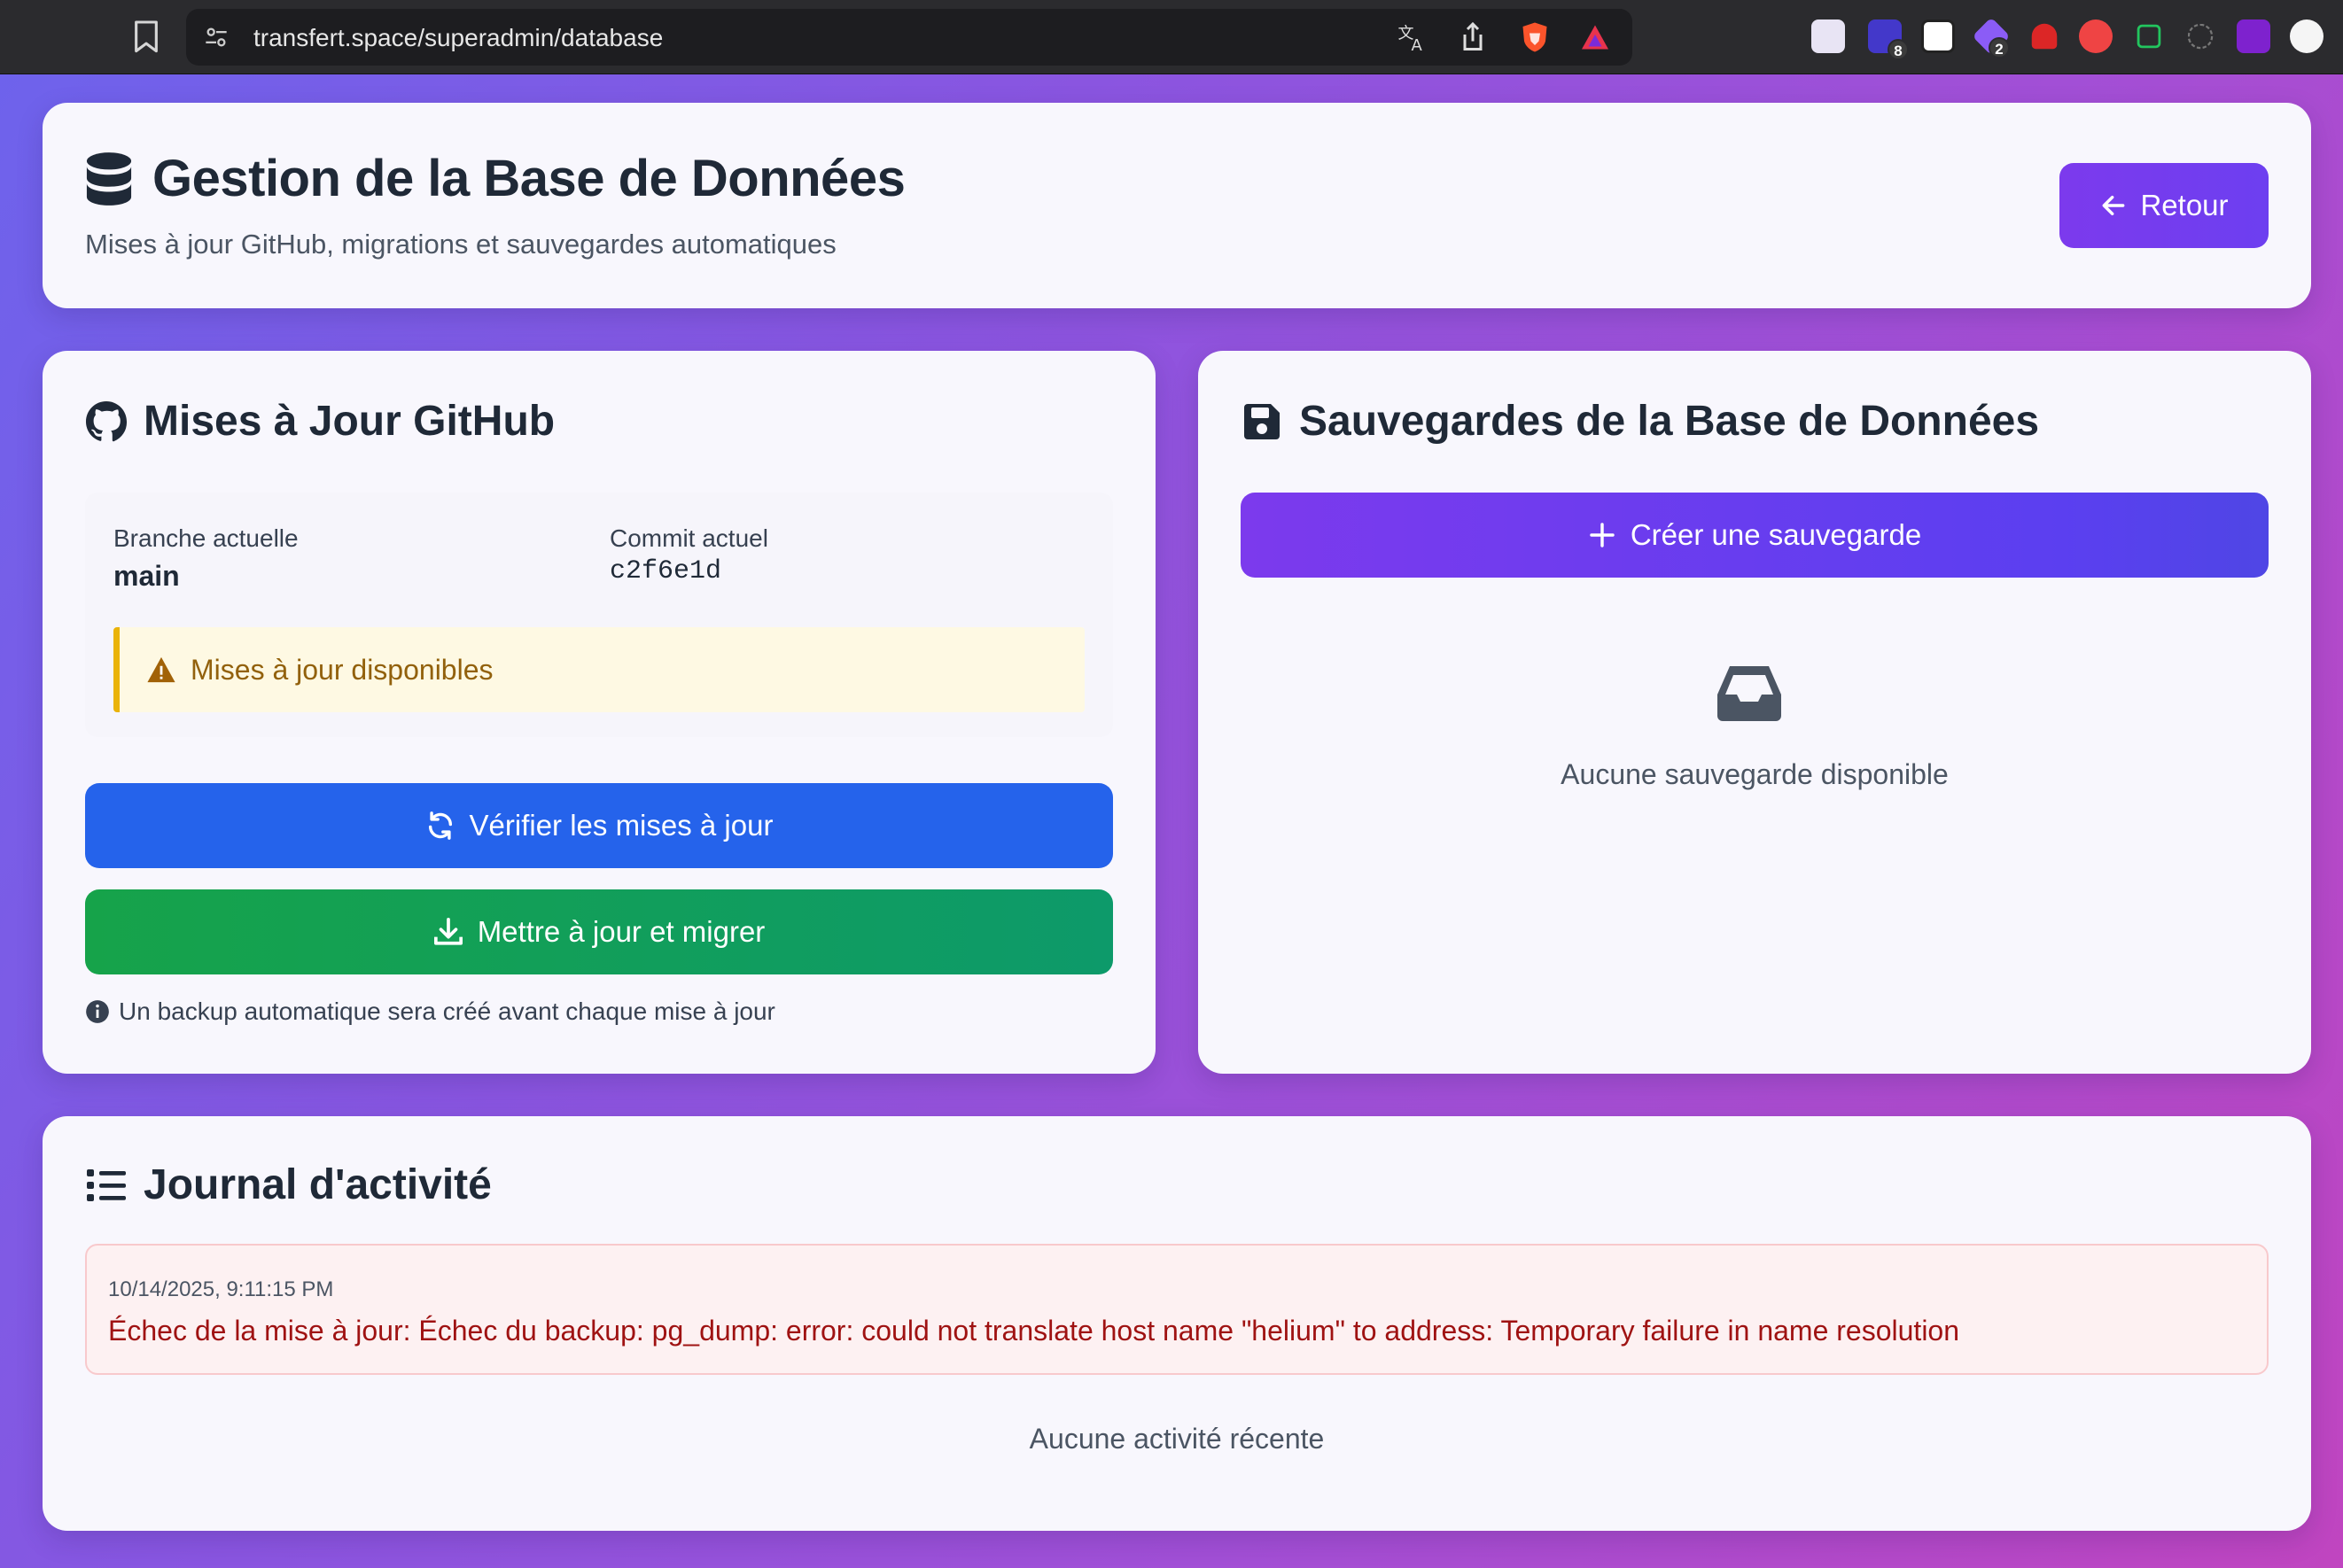  I want to click on translate-icon: 文 A, so click(1412, 37).